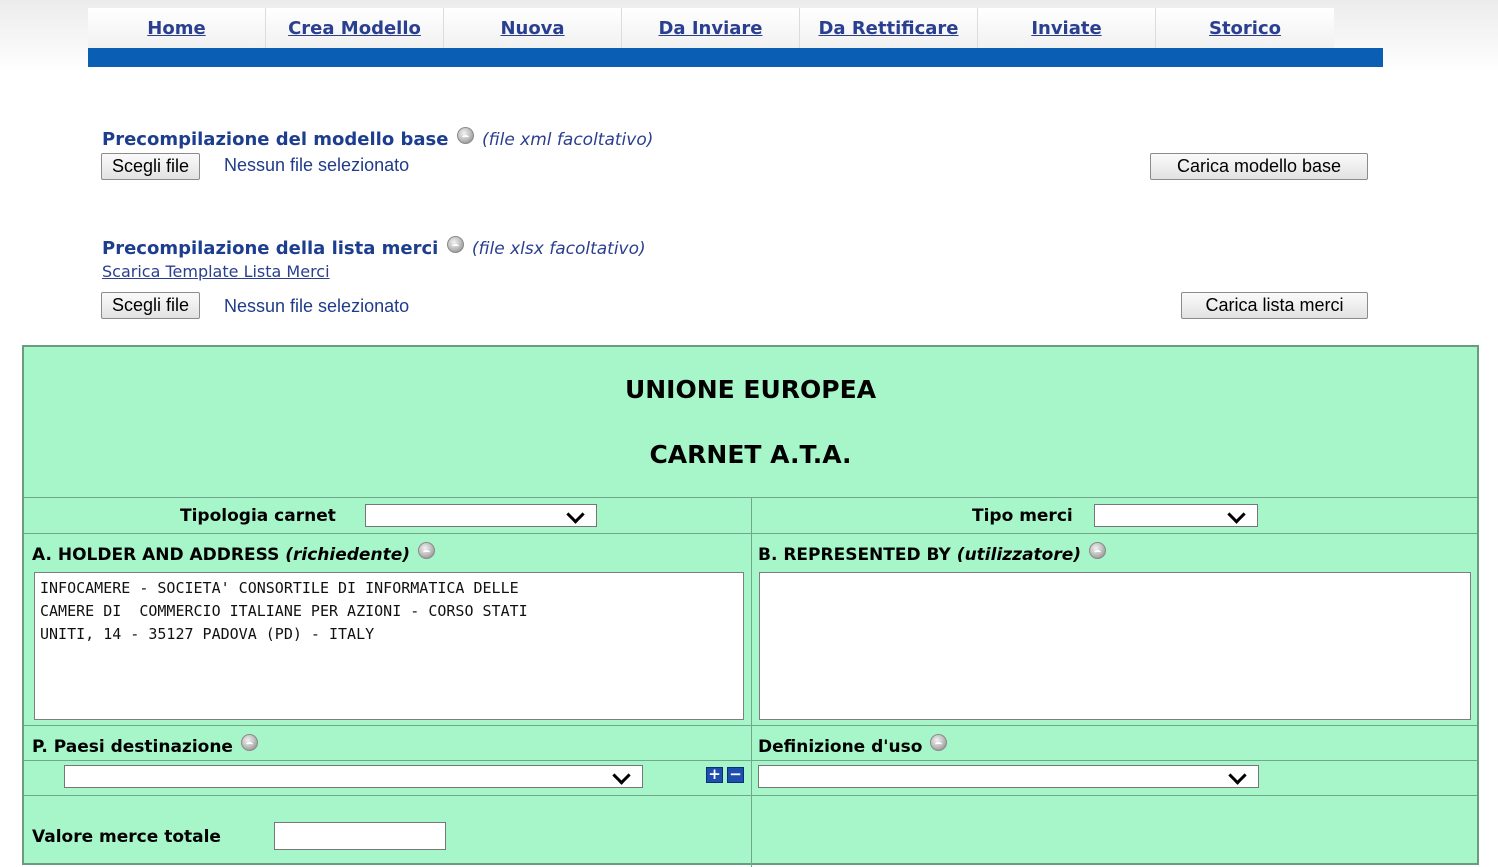  I want to click on base-upload-title-text: Precompilazione del modello base, so click(275, 139).